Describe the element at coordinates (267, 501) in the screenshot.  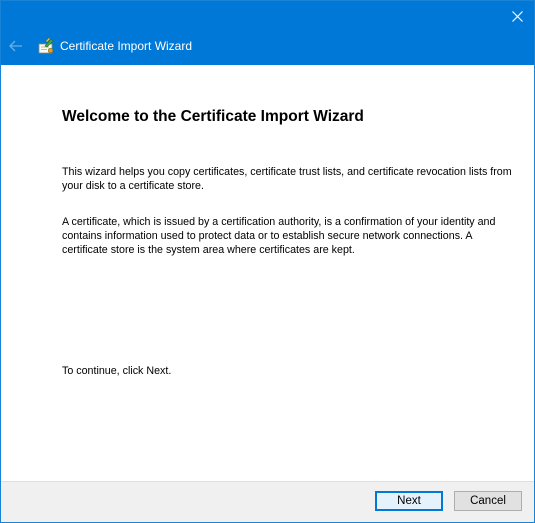
I see `button-bar: Next Cancel` at that location.